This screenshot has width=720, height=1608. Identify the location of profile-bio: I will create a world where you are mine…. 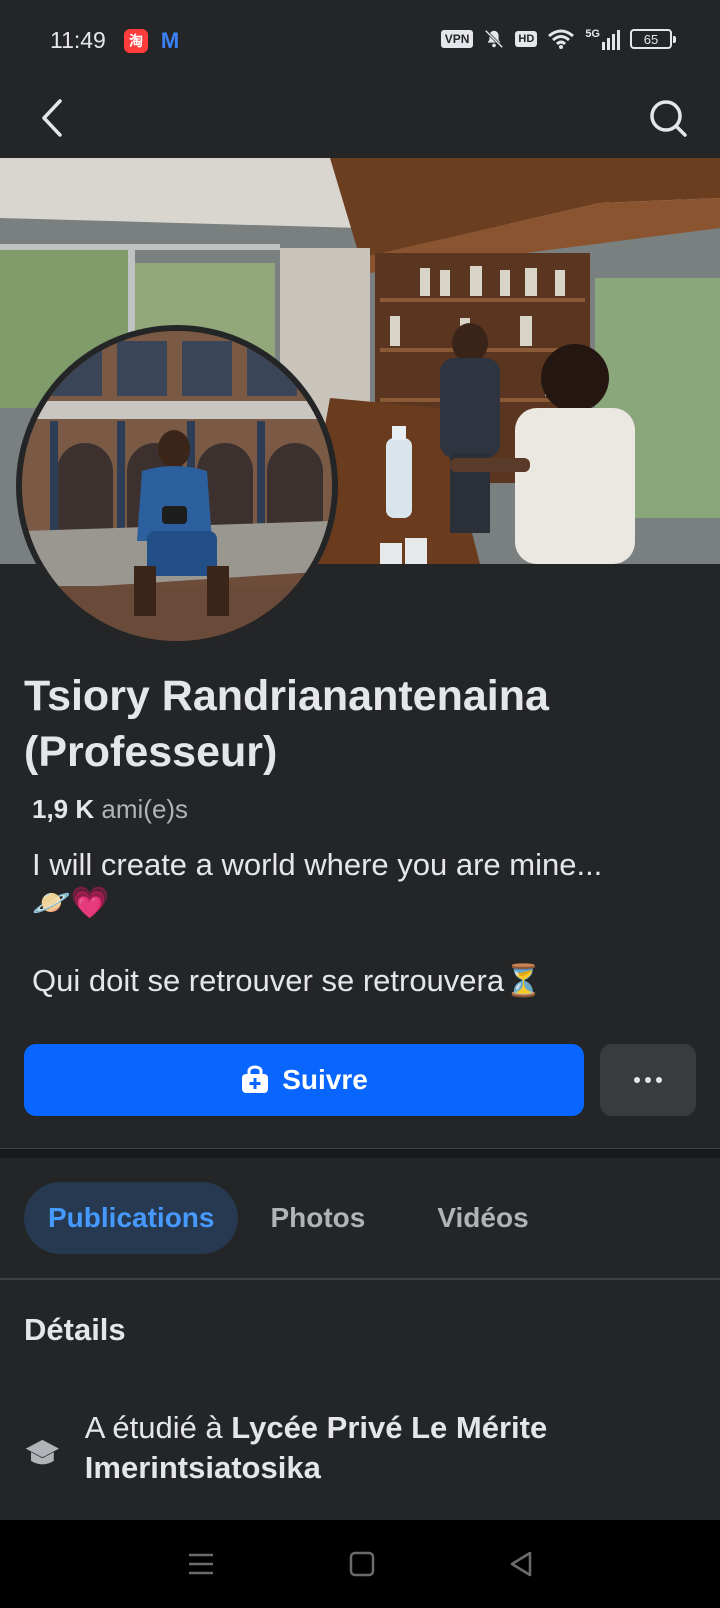
(362, 923).